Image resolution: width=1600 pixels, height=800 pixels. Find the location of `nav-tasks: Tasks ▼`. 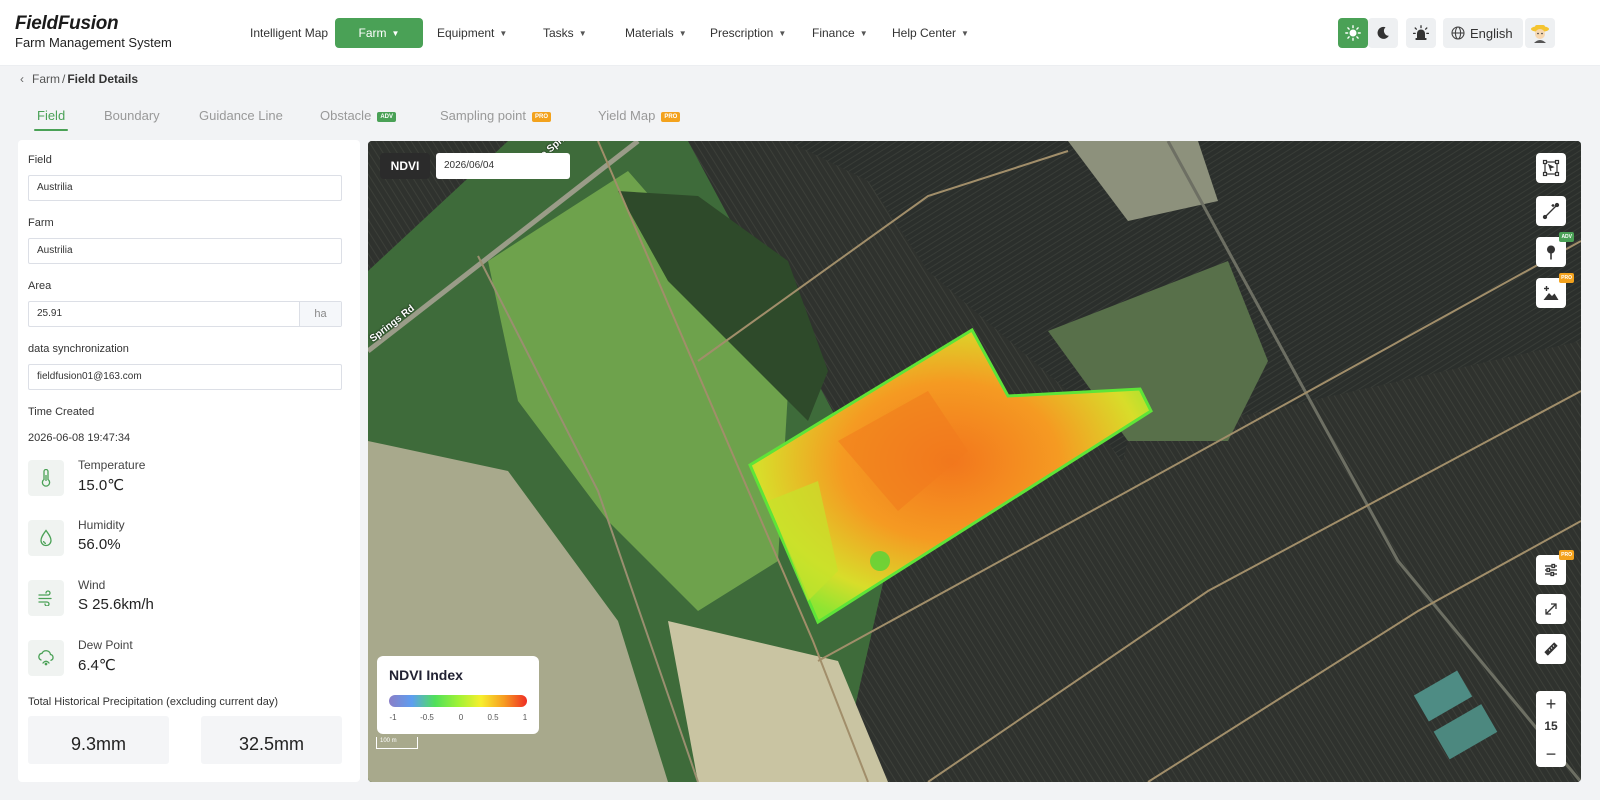

nav-tasks: Tasks ▼ is located at coordinates (565, 33).